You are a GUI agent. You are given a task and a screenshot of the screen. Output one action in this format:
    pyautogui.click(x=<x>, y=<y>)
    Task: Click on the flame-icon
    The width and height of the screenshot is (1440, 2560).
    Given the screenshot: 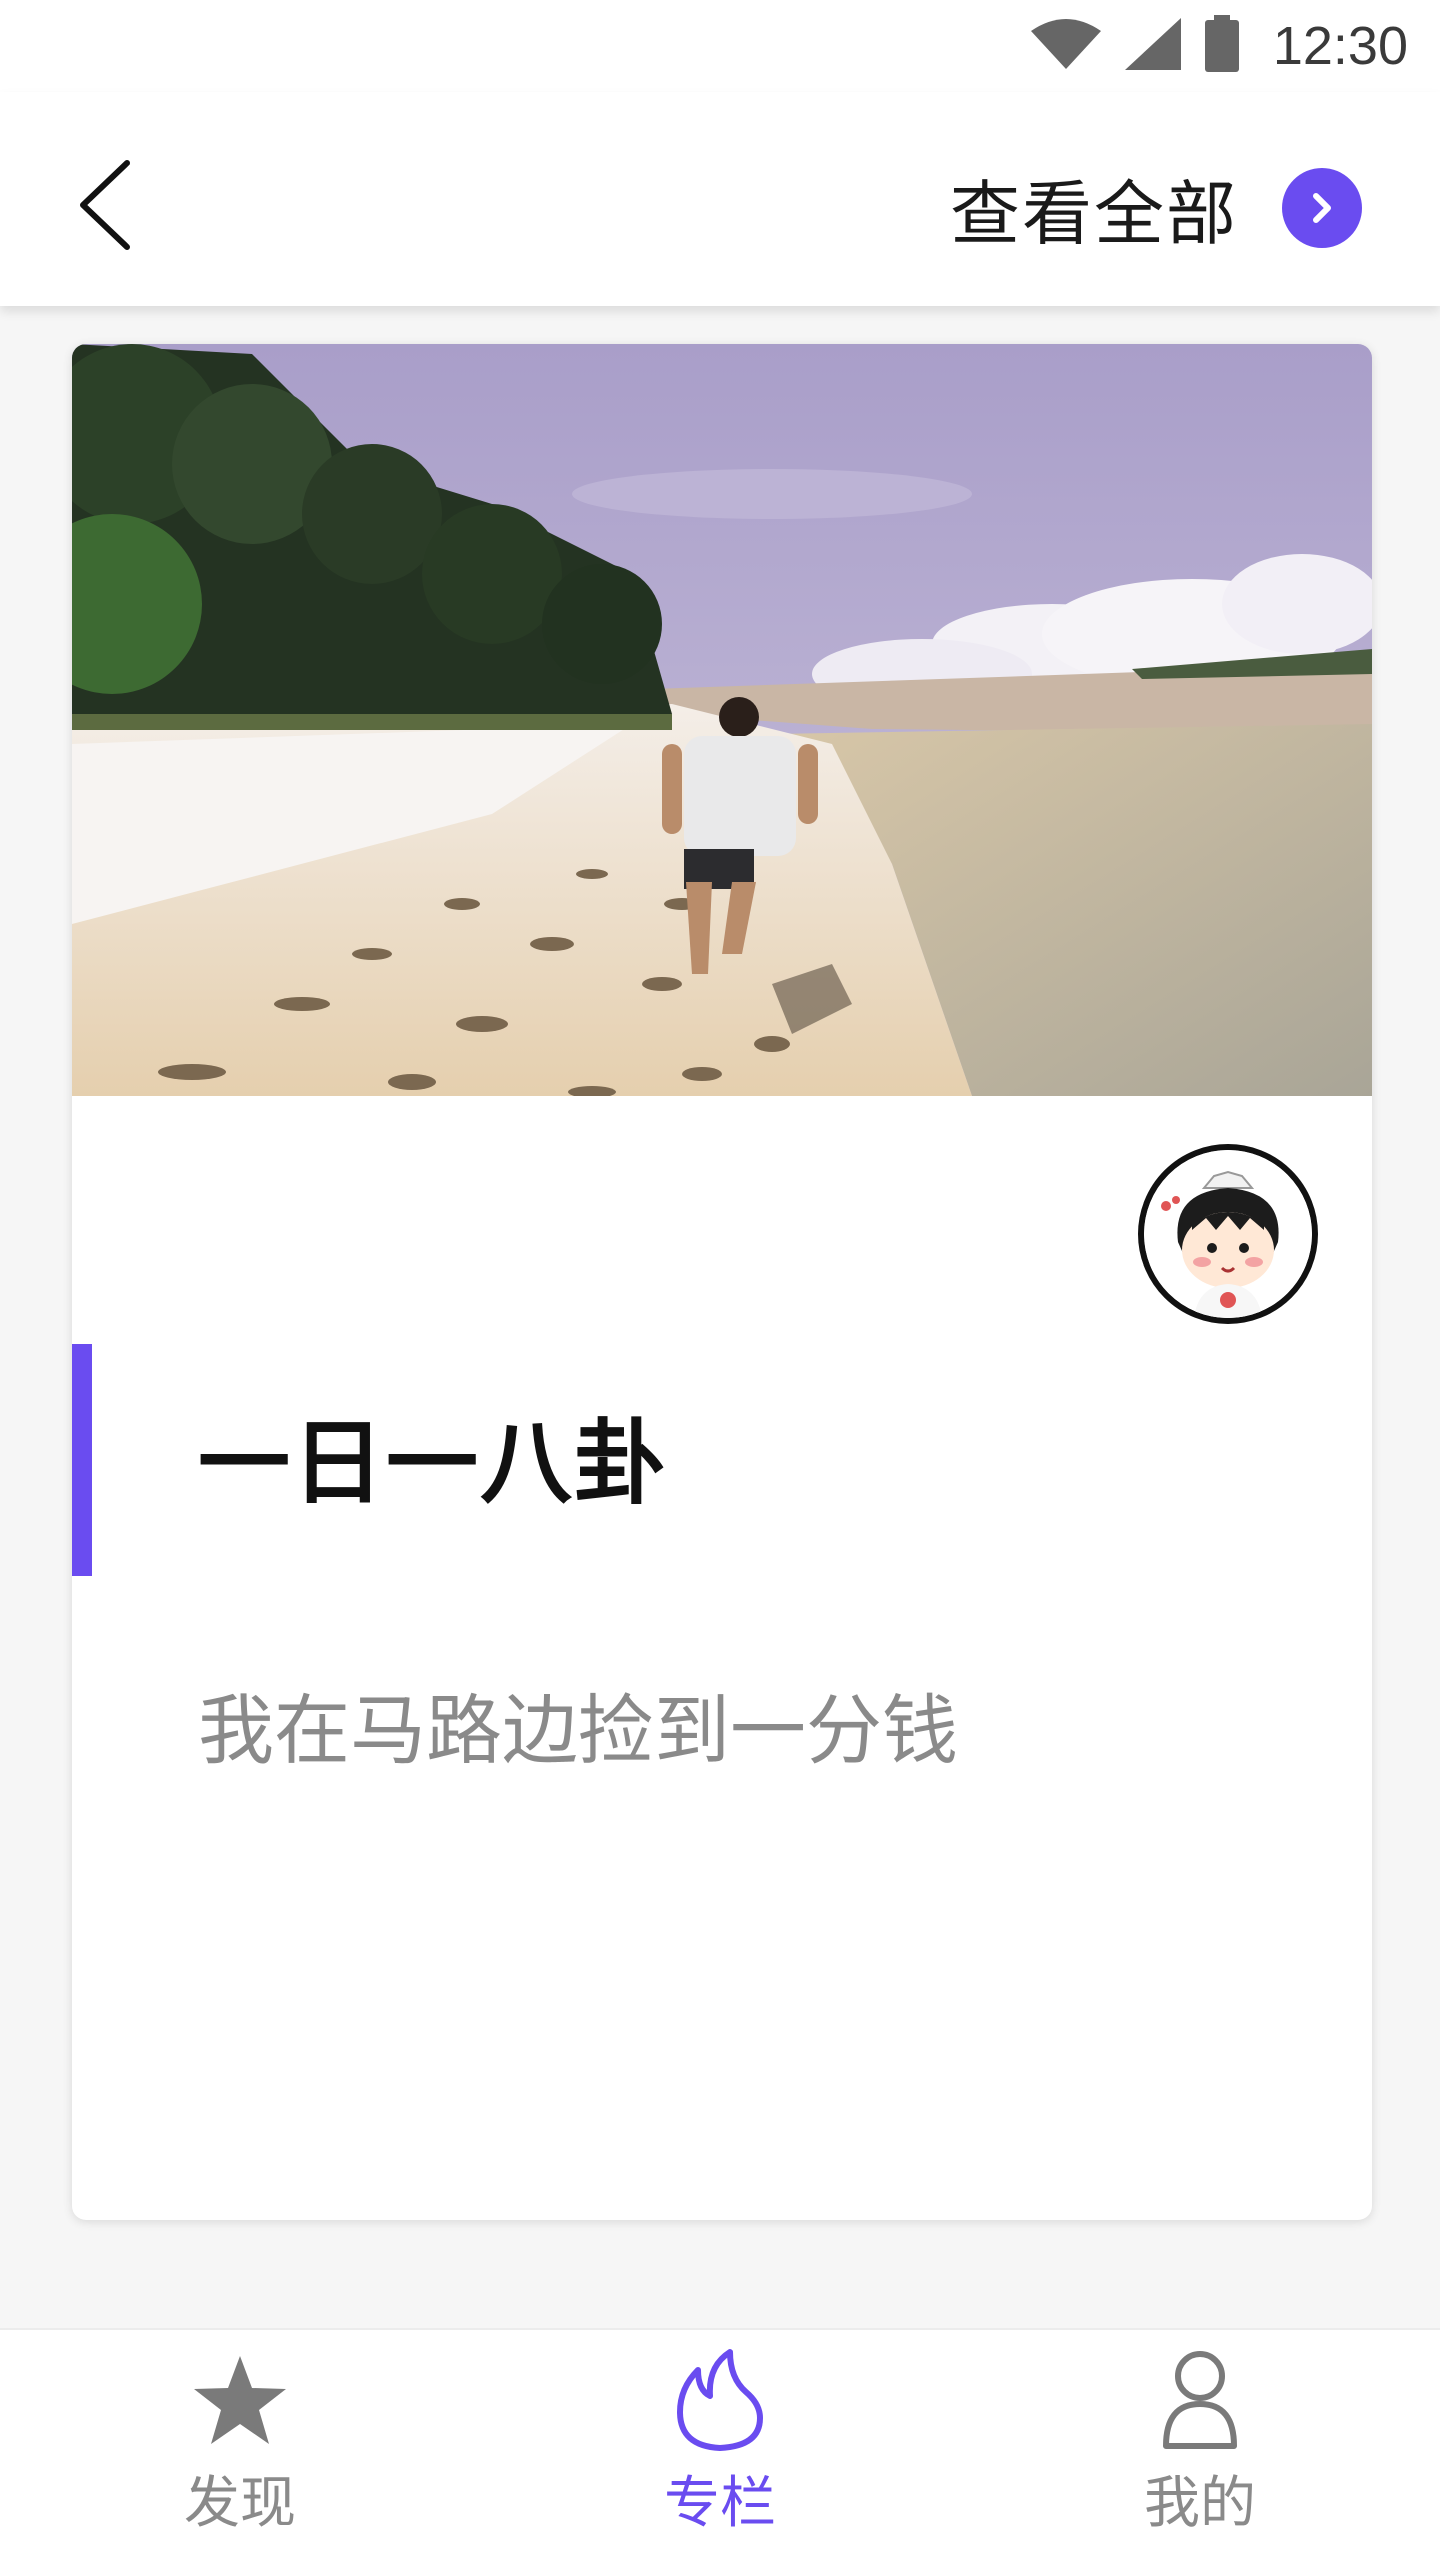 What is the action you would take?
    pyautogui.click(x=720, y=2400)
    